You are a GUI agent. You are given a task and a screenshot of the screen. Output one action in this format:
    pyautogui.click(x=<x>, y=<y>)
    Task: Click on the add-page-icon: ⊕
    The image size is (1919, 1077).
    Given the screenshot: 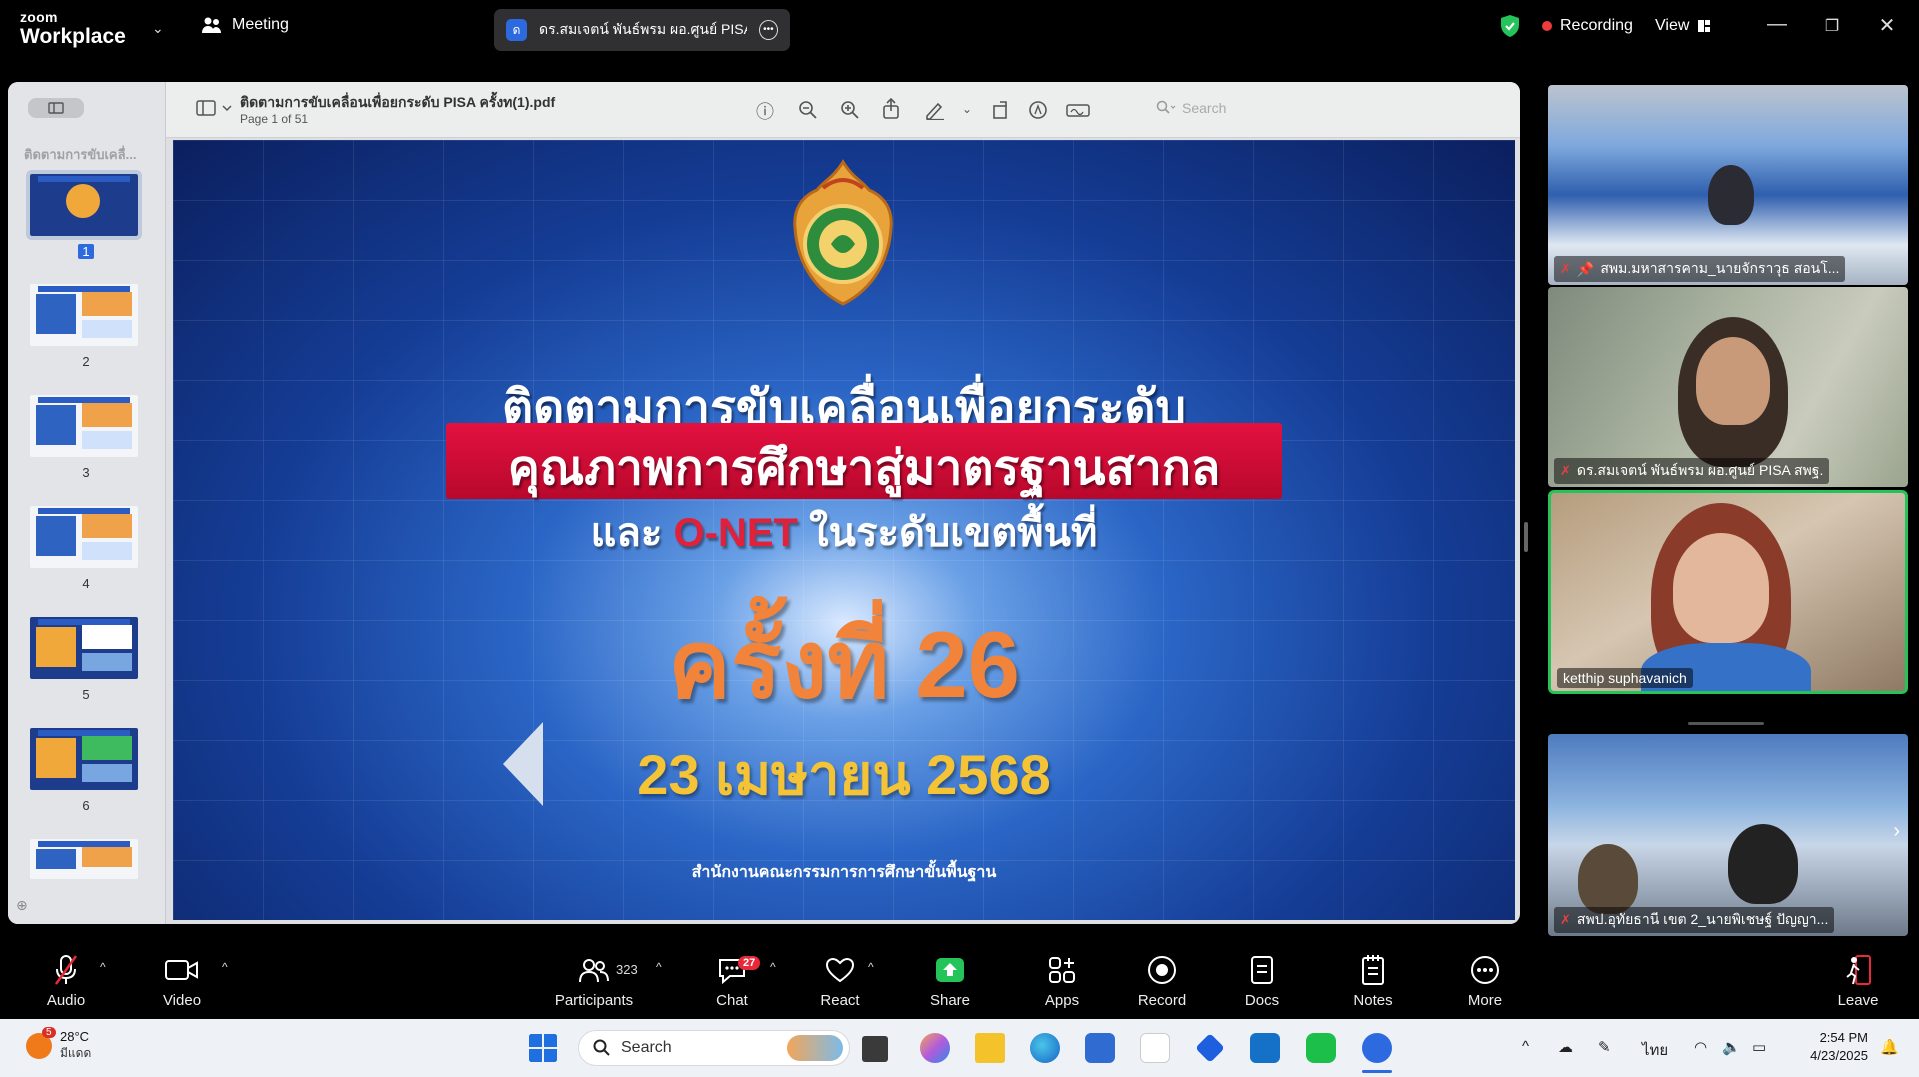 What is the action you would take?
    pyautogui.click(x=22, y=905)
    